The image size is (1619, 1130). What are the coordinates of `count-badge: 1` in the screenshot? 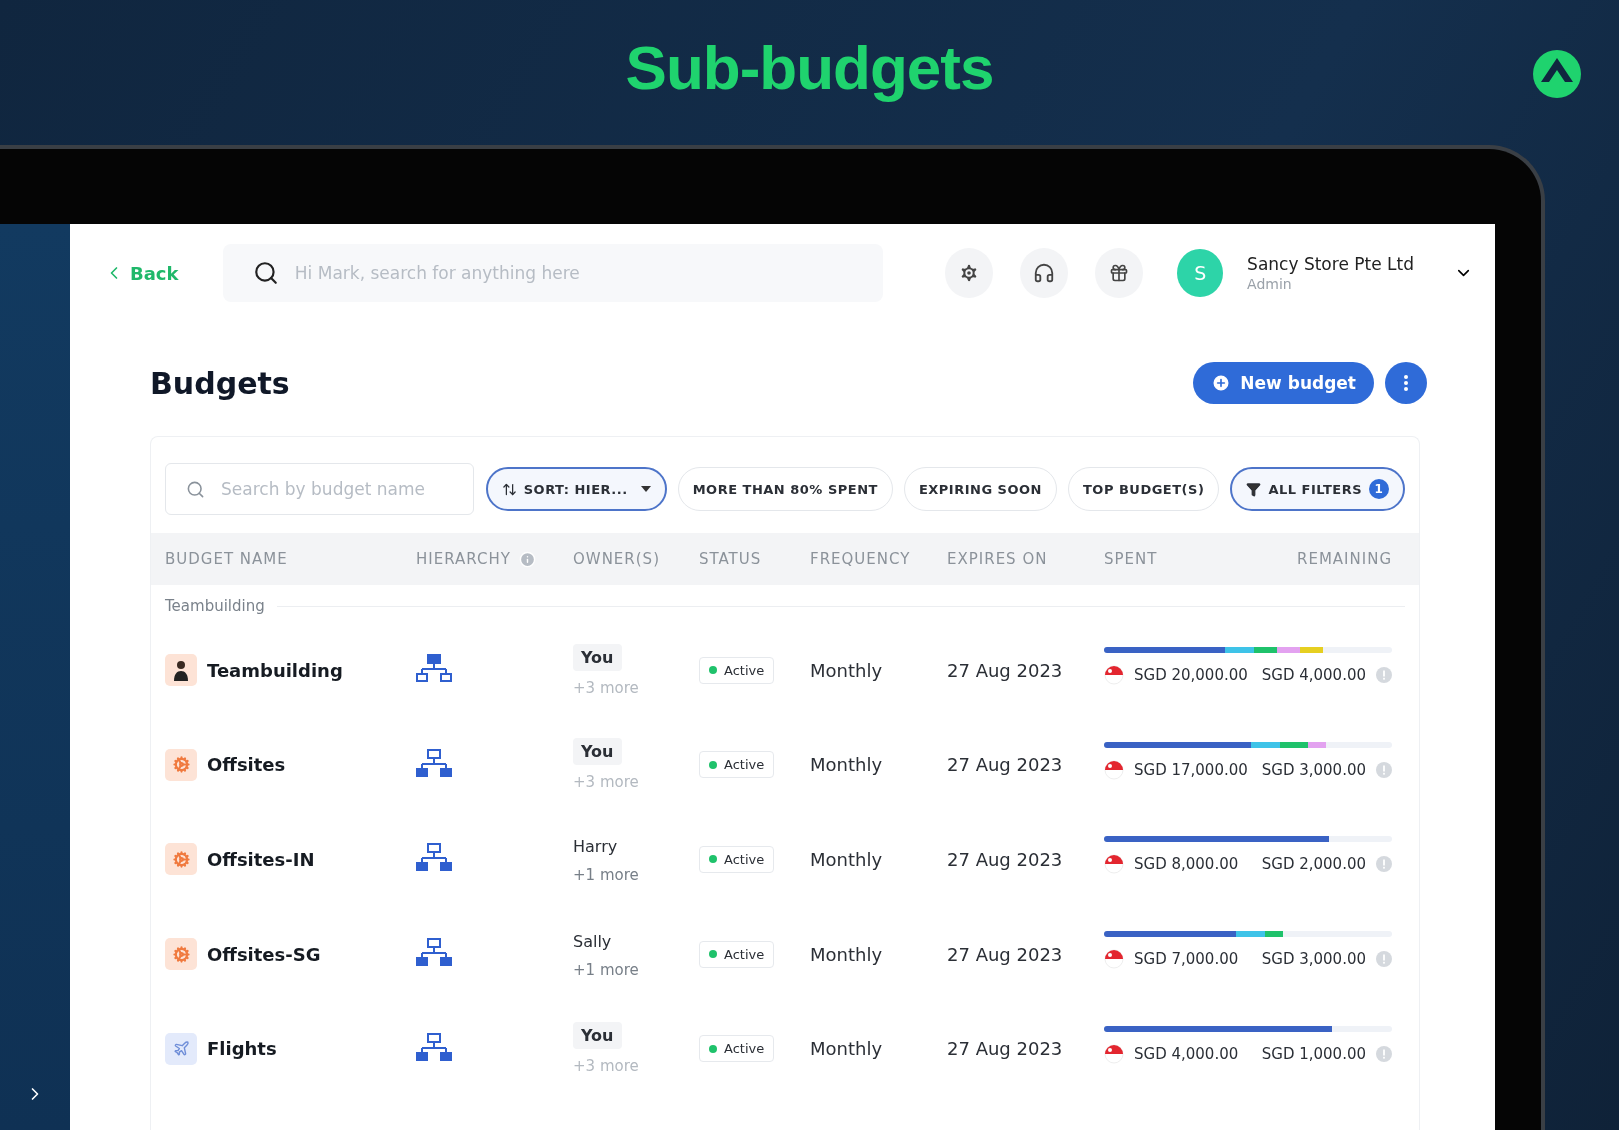 It's located at (1379, 489).